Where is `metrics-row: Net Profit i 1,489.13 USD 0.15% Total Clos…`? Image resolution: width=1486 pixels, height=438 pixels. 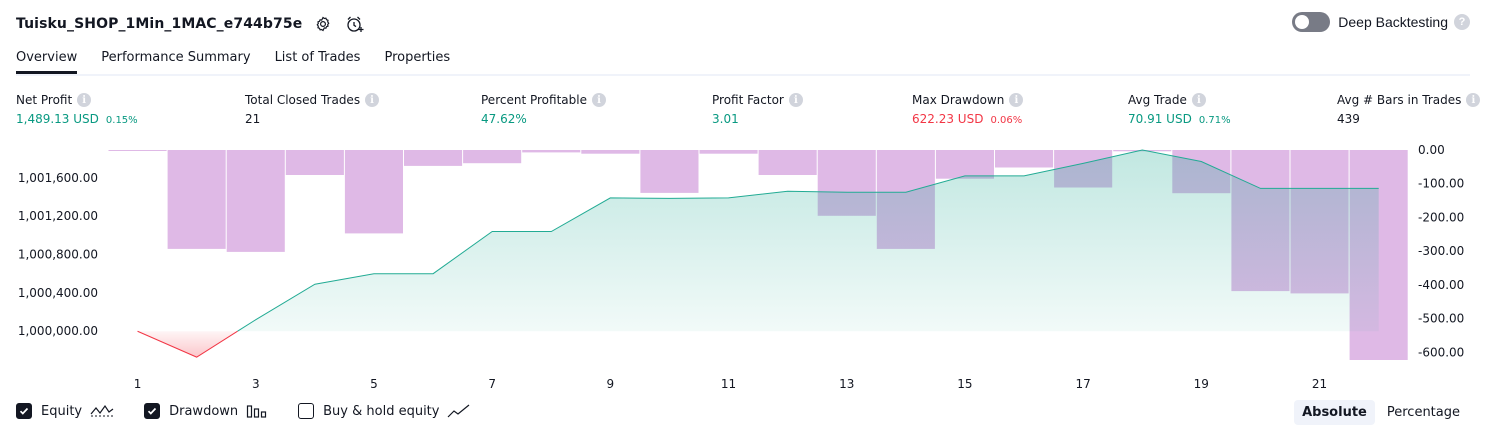 metrics-row: Net Profit i 1,489.13 USD 0.15% Total Clos… is located at coordinates (743, 113).